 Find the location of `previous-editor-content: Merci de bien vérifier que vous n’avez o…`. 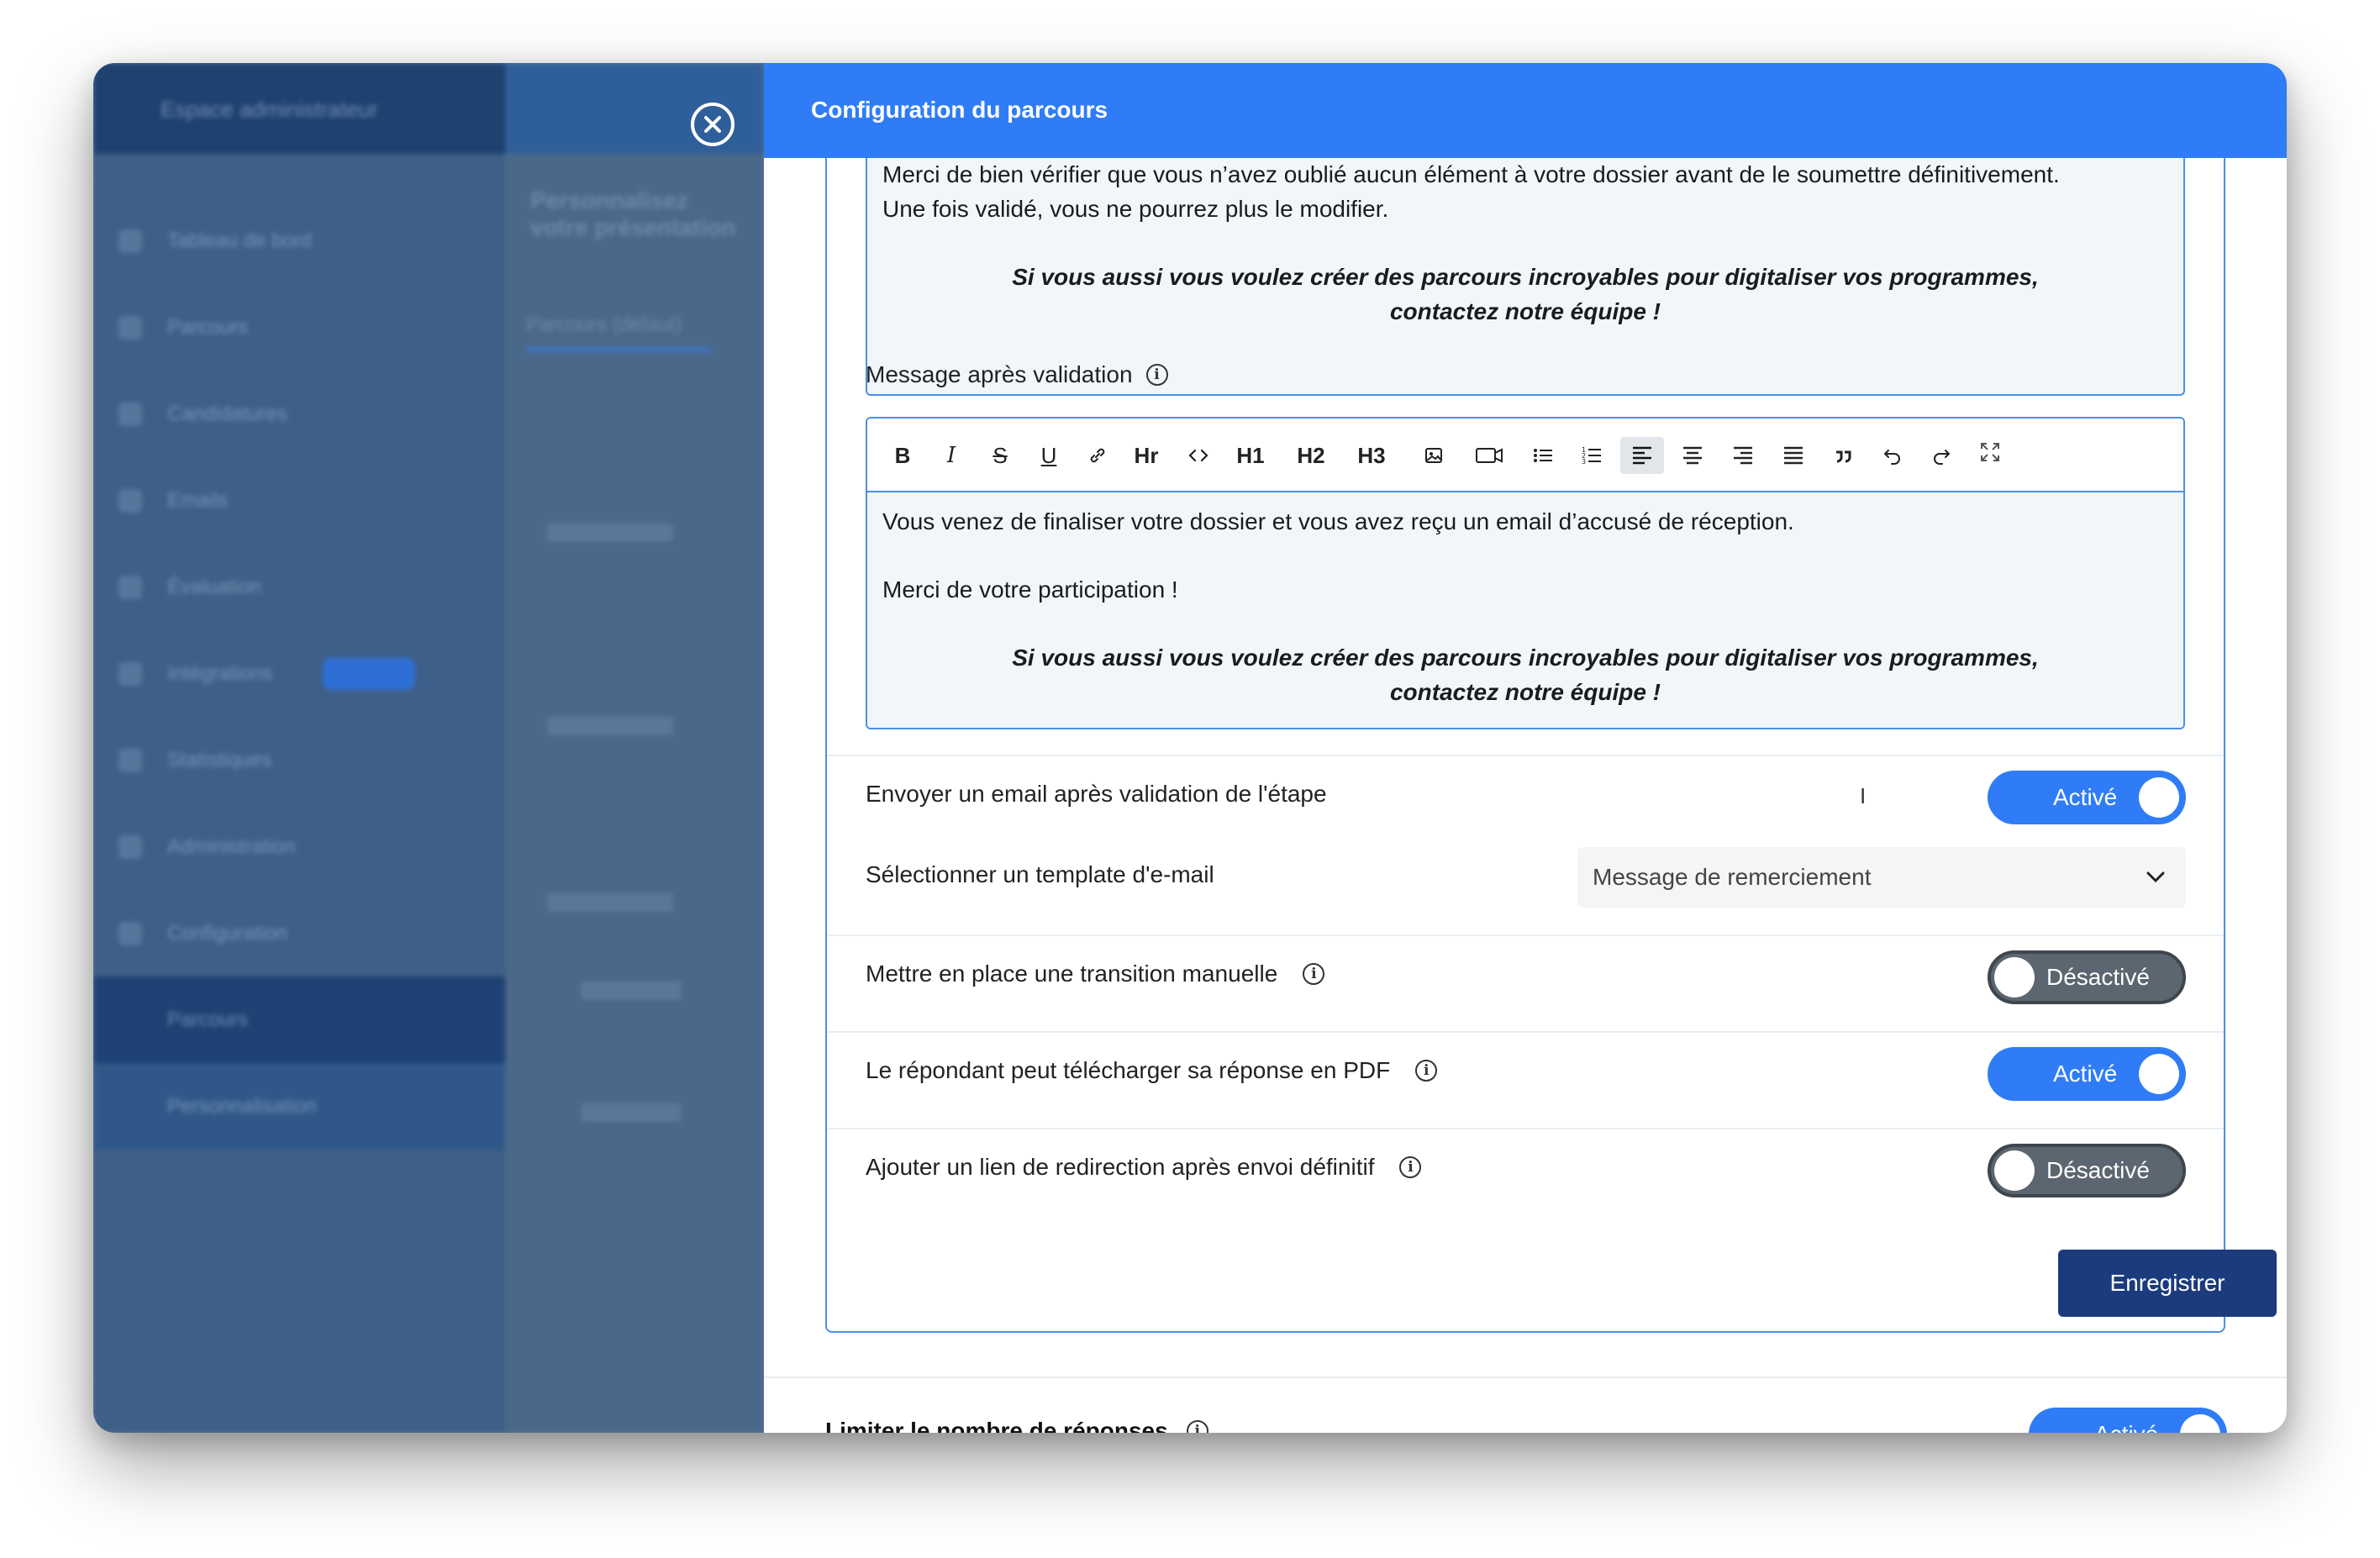

previous-editor-content: Merci de bien vérifier que vous n’avez o… is located at coordinates (1525, 243).